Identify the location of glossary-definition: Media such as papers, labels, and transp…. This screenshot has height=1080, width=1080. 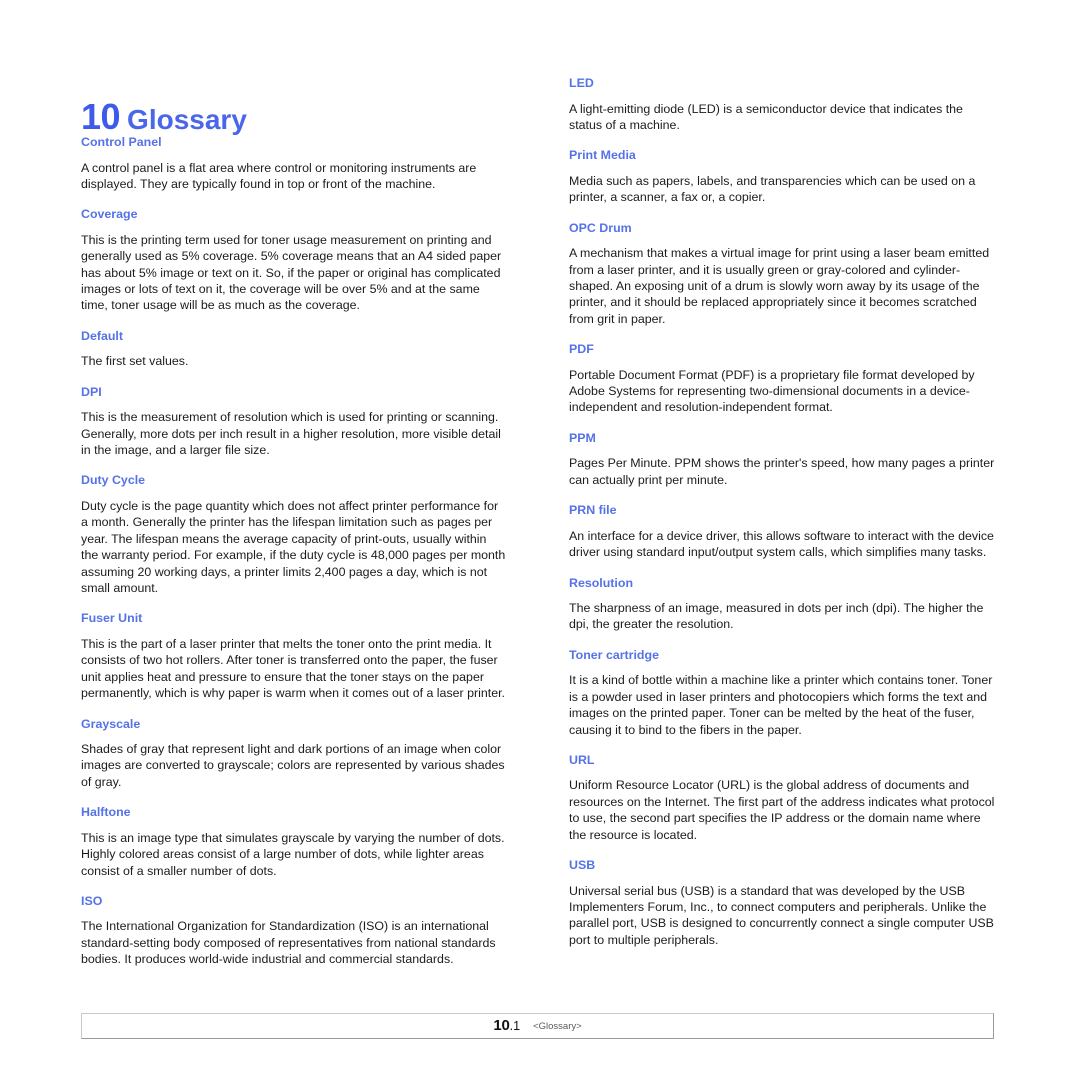
(772, 189).